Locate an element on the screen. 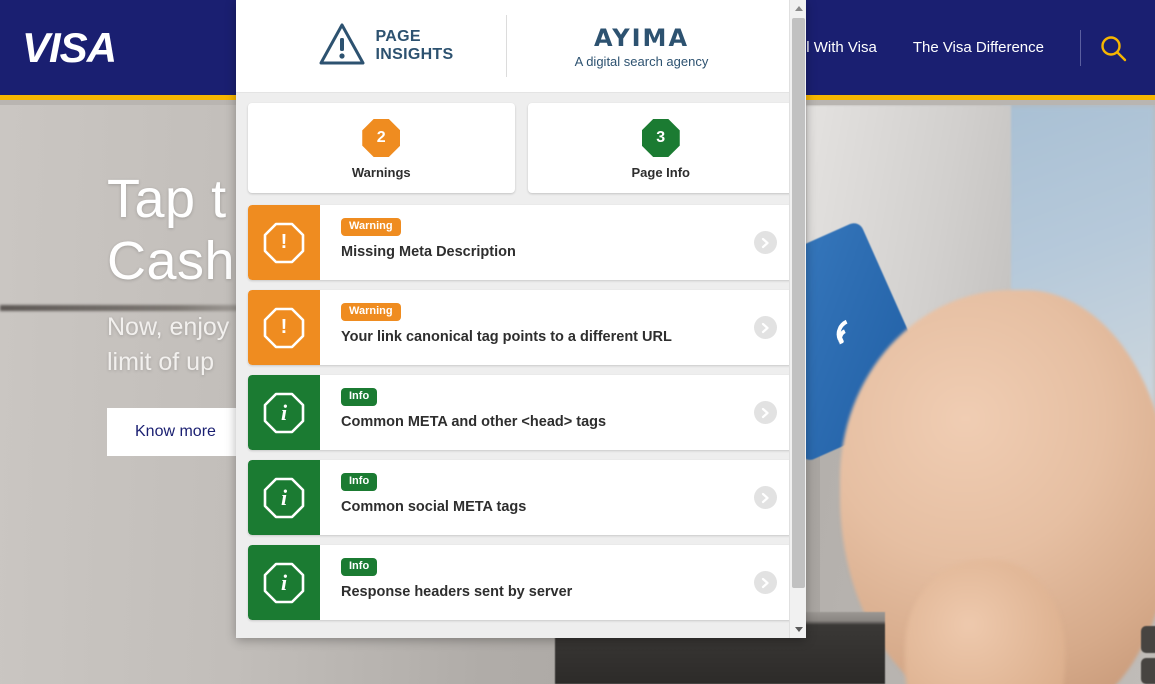 Image resolution: width=1155 pixels, height=684 pixels. page-info-count-badge: 3 is located at coordinates (660, 138).